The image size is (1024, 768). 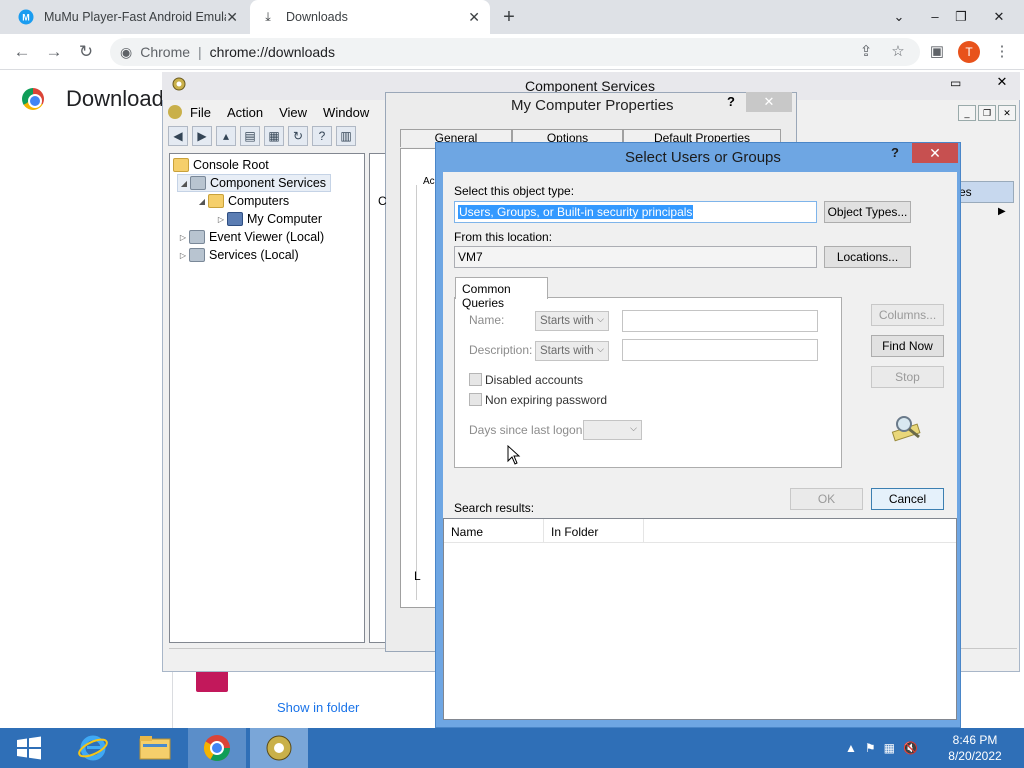 What do you see at coordinates (238, 255) in the screenshot?
I see `tree-item-services: ▷ Services (Local)` at bounding box center [238, 255].